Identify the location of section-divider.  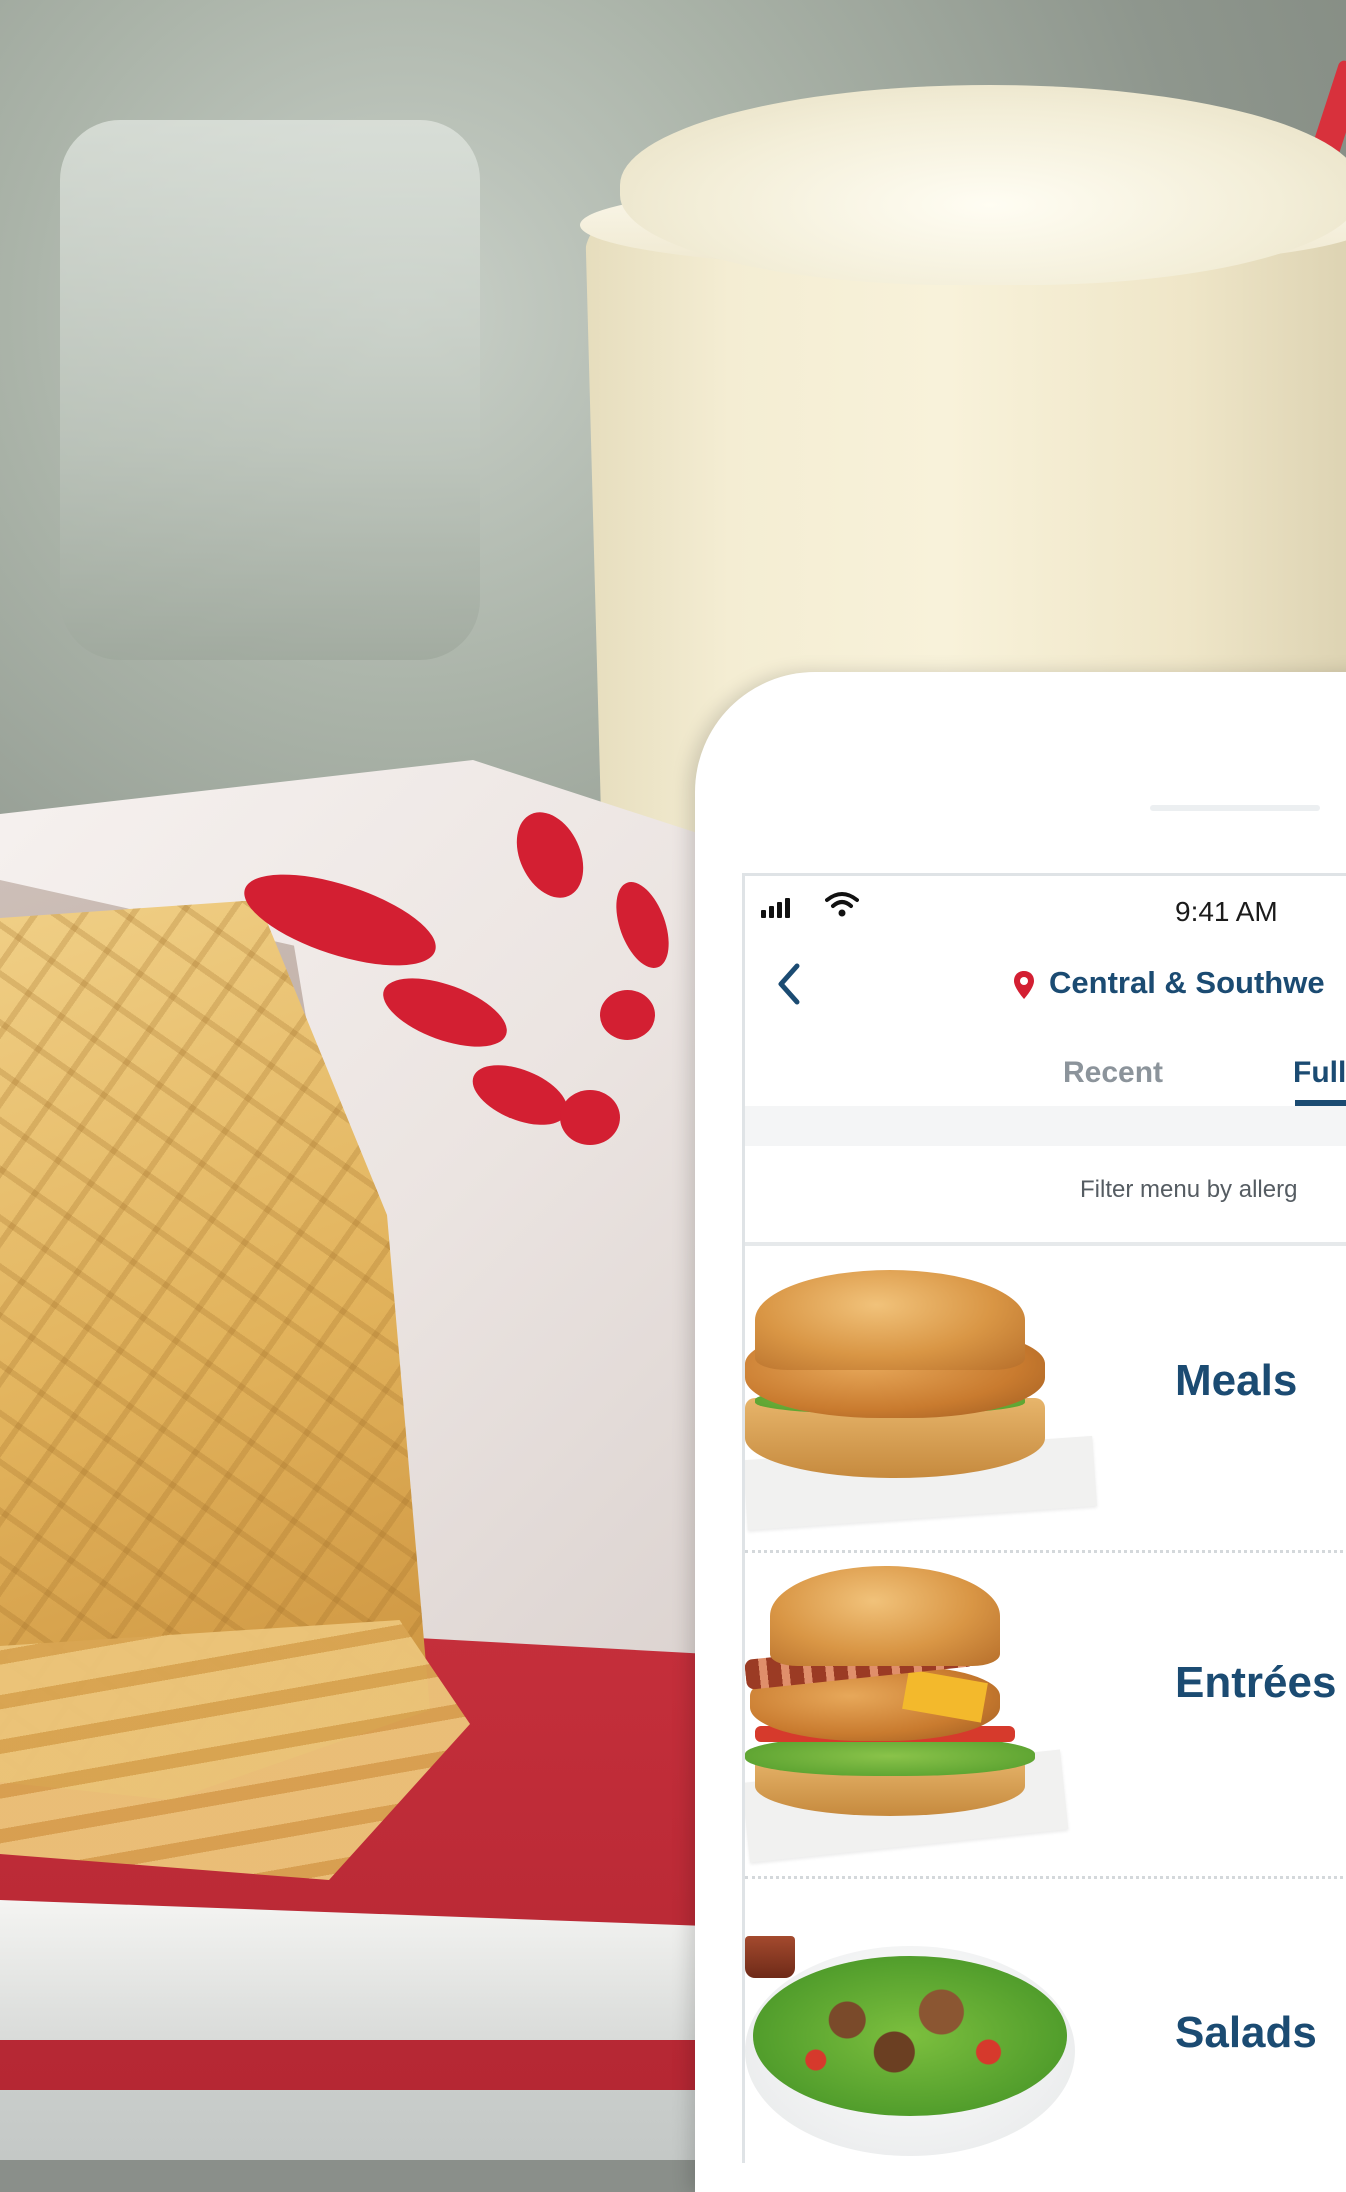
(1045, 1126).